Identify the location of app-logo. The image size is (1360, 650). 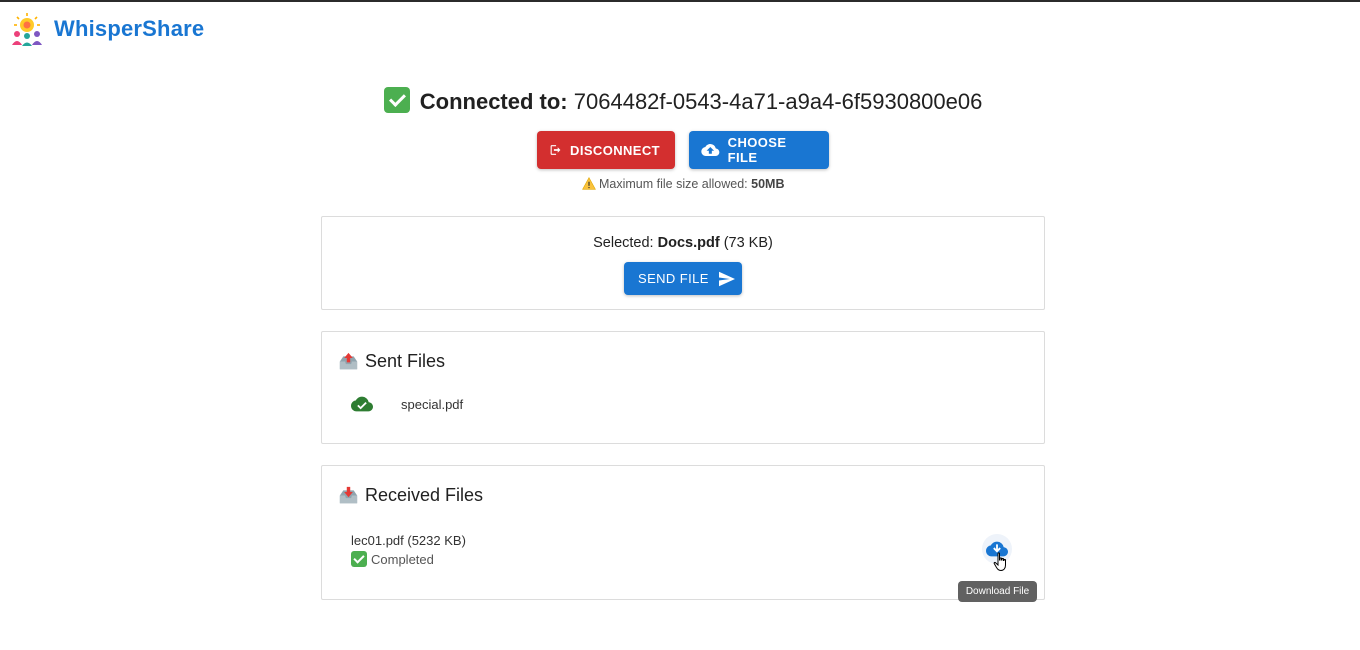
(27, 29).